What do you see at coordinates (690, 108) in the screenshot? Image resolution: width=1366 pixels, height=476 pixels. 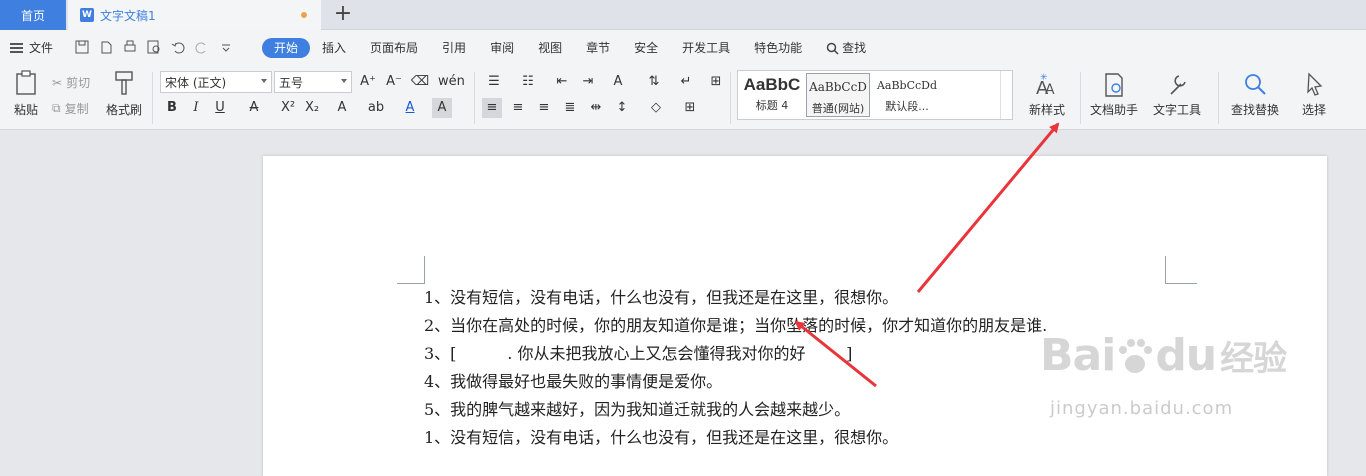 I see `borders-icon: ⊞` at bounding box center [690, 108].